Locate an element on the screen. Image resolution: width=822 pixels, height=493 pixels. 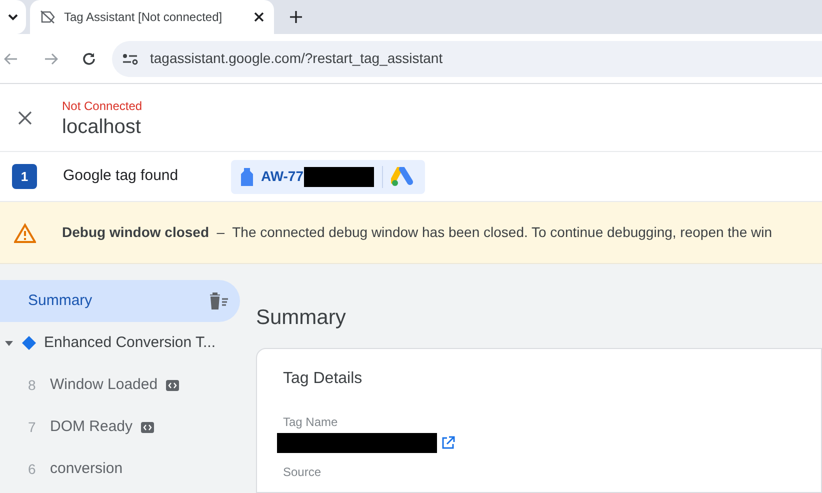
reload-icon is located at coordinates (89, 59).